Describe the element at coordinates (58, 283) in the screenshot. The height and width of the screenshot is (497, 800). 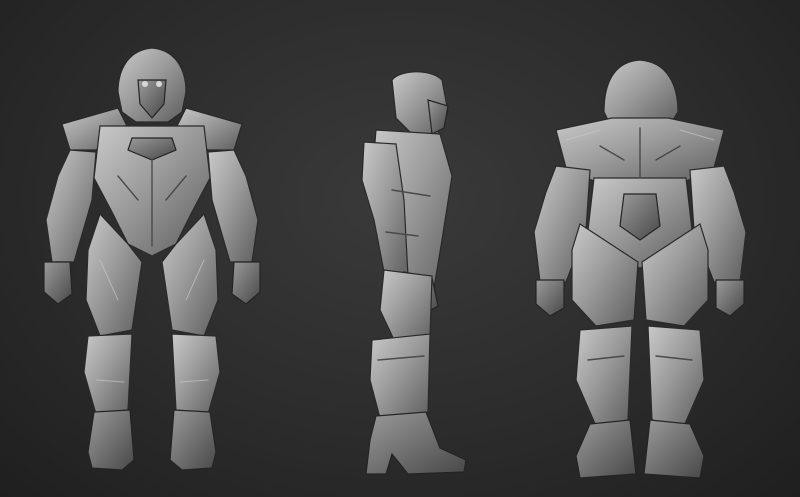
I see `front-fist-left` at that location.